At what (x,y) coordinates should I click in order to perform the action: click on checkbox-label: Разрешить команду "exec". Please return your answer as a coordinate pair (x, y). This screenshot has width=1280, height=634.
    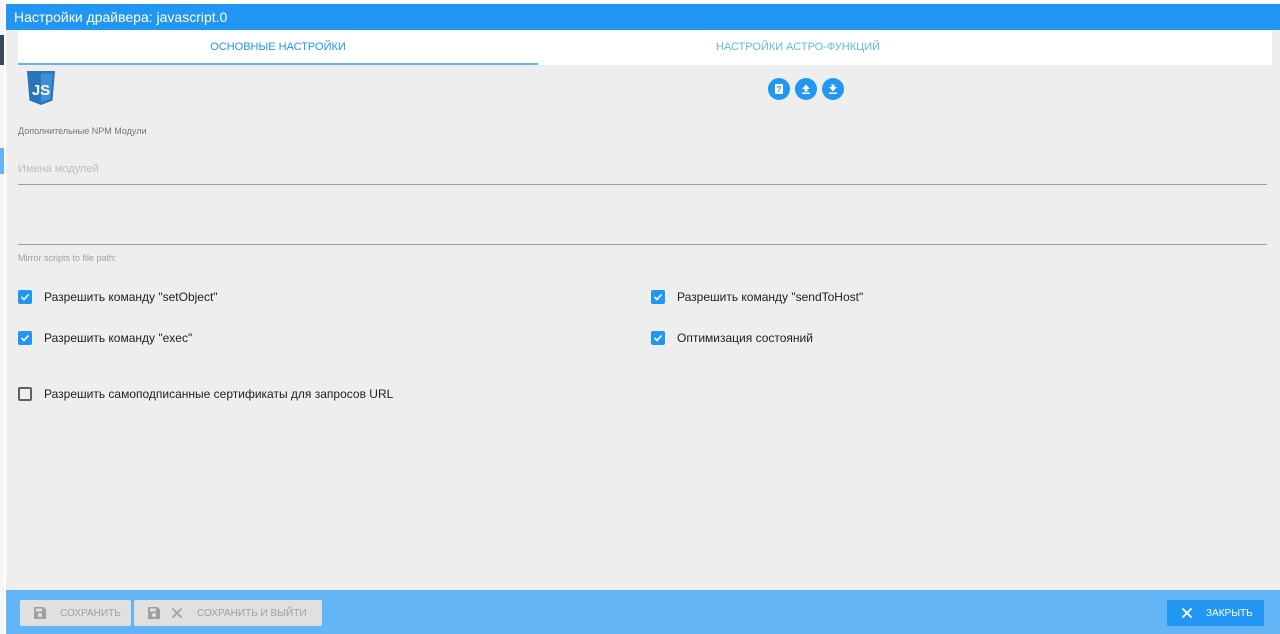
    Looking at the image, I should click on (118, 338).